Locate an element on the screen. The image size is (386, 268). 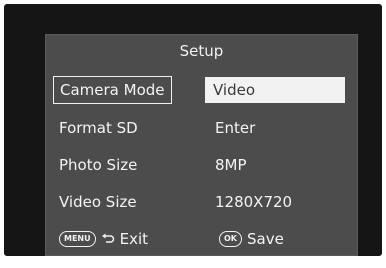
exit-button: MENU Exit is located at coordinates (103, 239).